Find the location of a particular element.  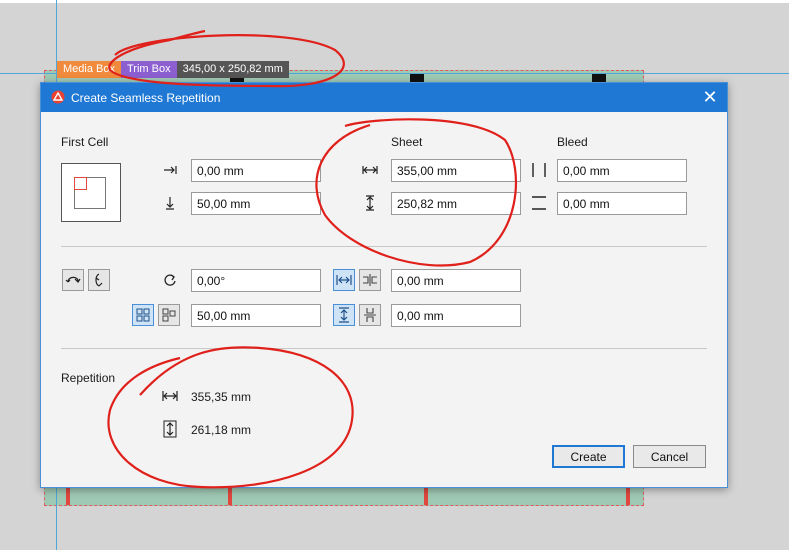

repetition-height-value: 261,18 mm is located at coordinates (221, 430).